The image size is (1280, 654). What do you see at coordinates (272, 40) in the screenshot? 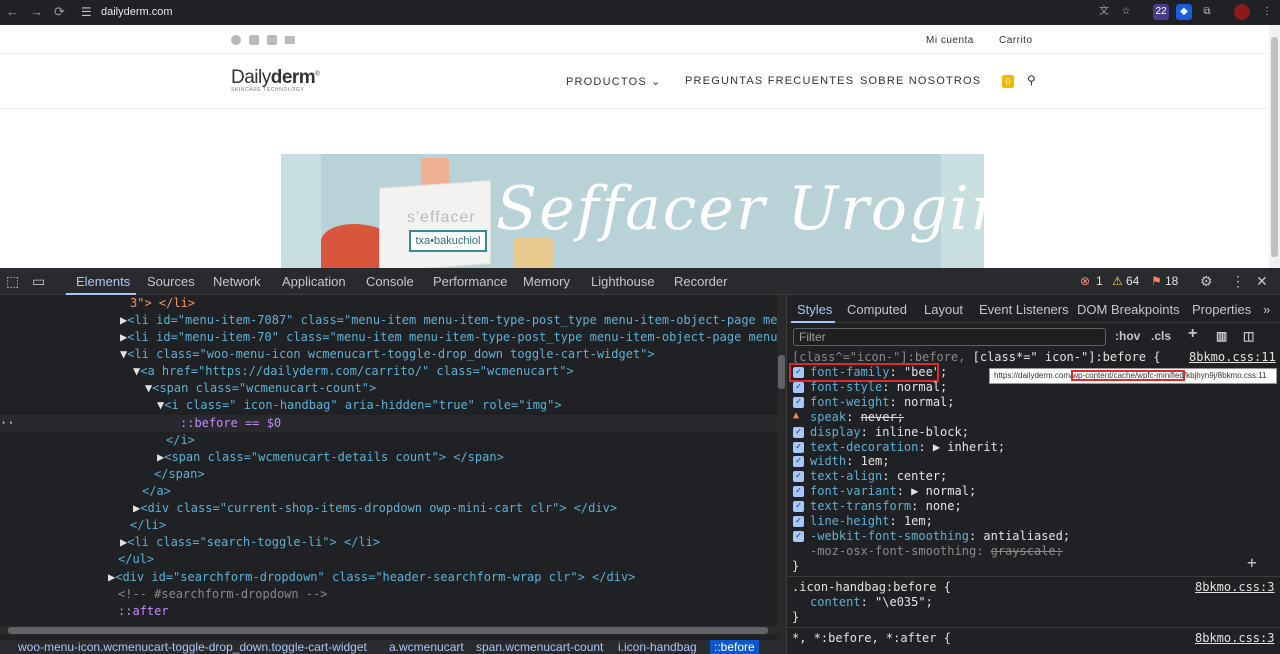
I see `youtube-icon` at bounding box center [272, 40].